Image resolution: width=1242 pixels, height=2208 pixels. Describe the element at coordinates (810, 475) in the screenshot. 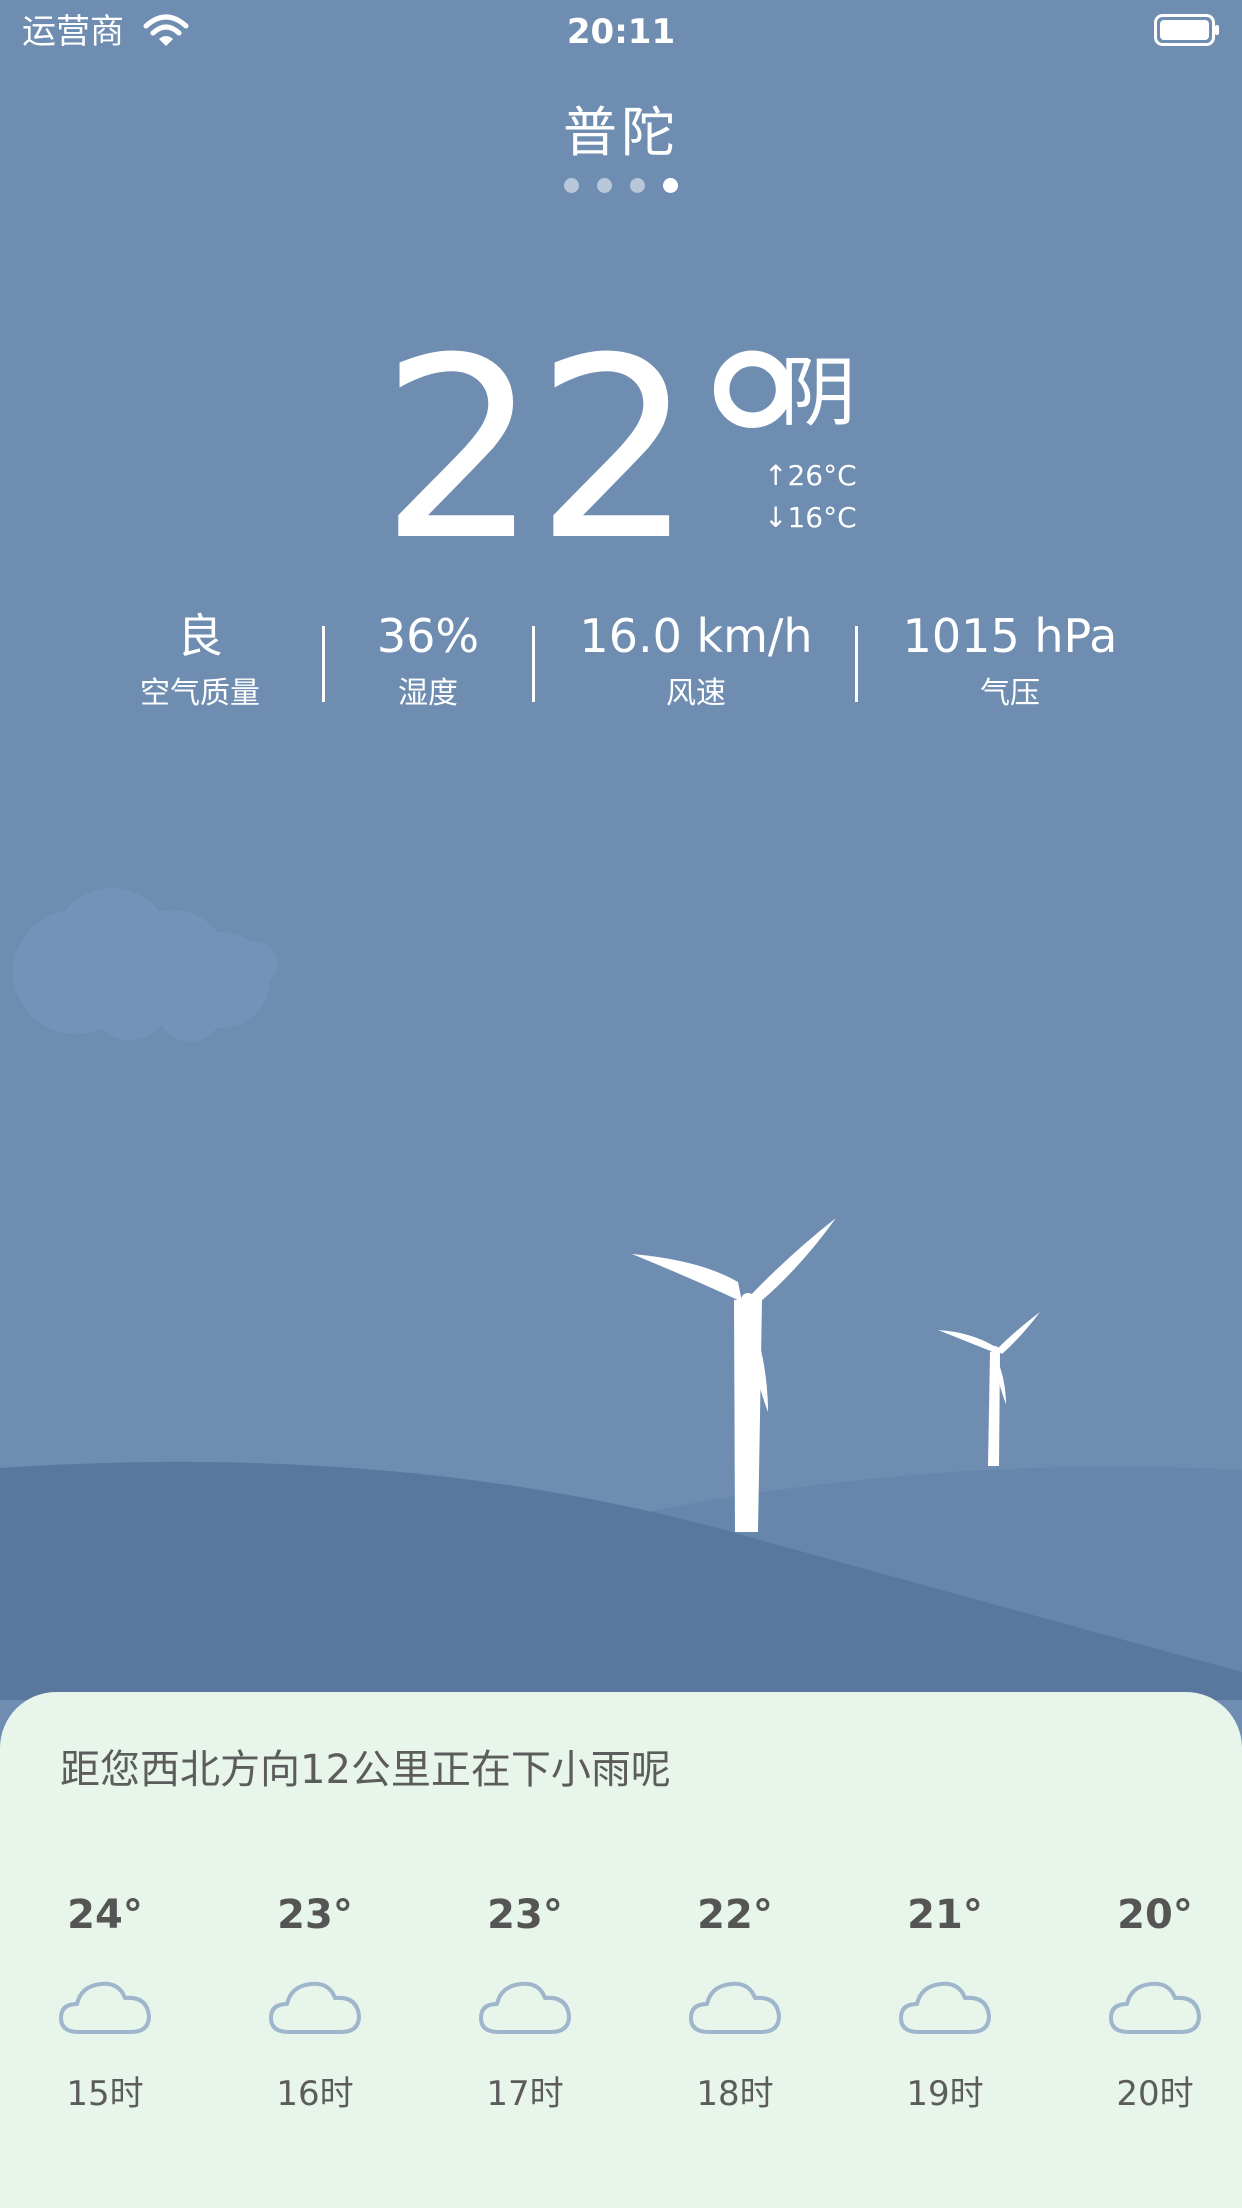

I see `temperature-high: ↑26°C` at that location.